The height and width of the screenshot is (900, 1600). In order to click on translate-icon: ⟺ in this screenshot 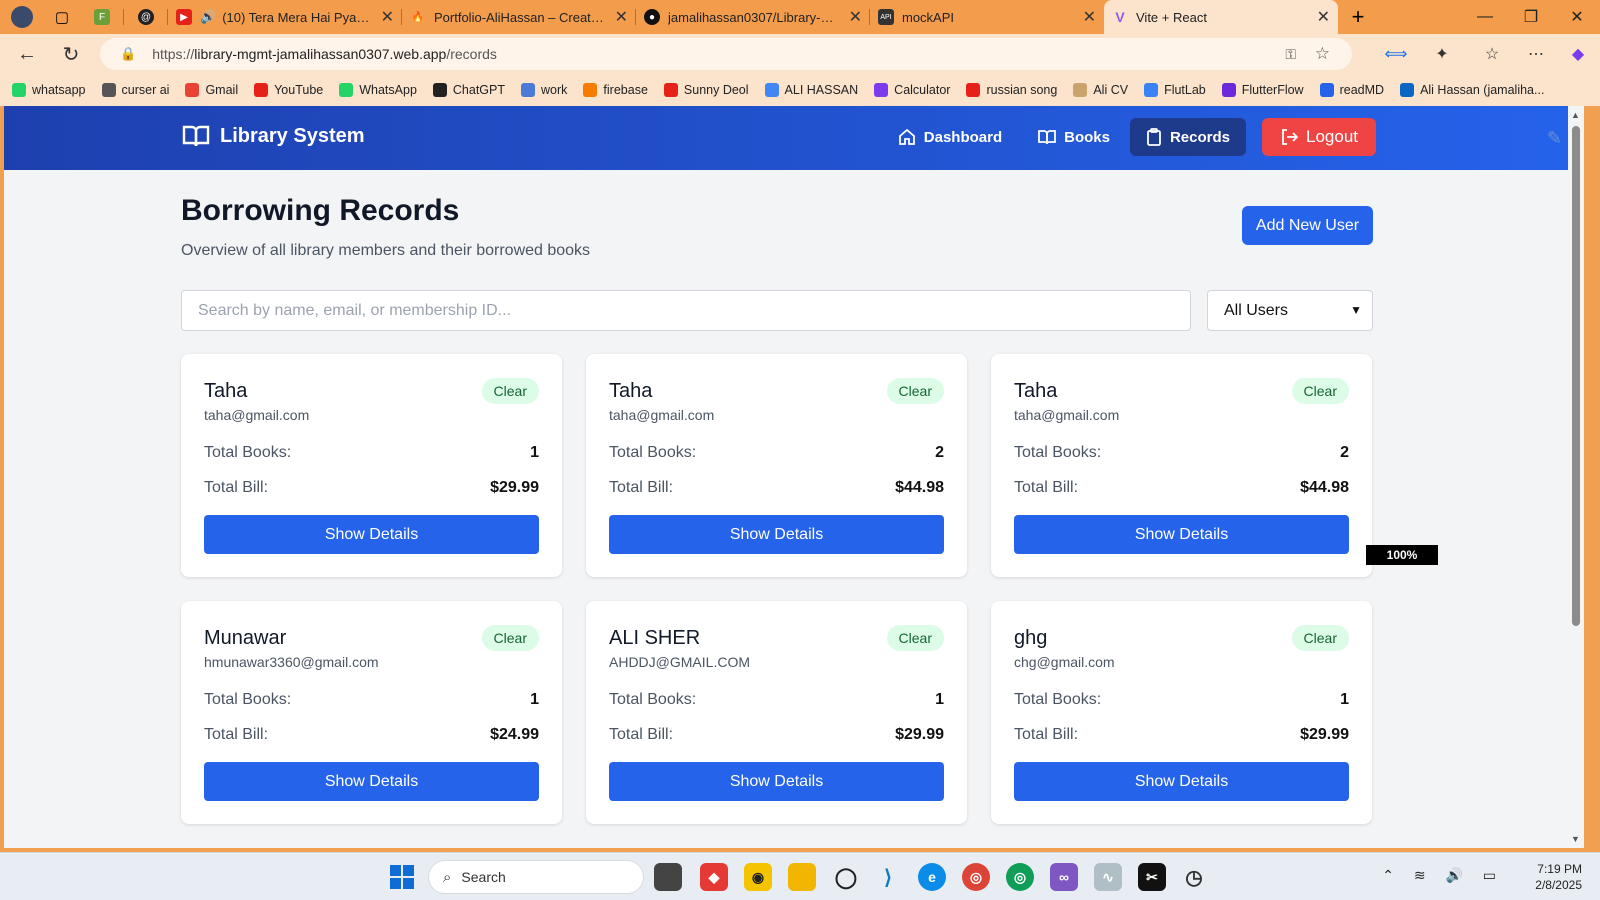, I will do `click(1396, 54)`.